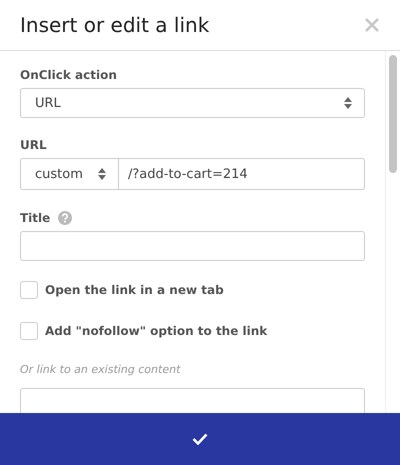 This screenshot has width=400, height=465. What do you see at coordinates (69, 174) in the screenshot?
I see `url-type-select: custom` at bounding box center [69, 174].